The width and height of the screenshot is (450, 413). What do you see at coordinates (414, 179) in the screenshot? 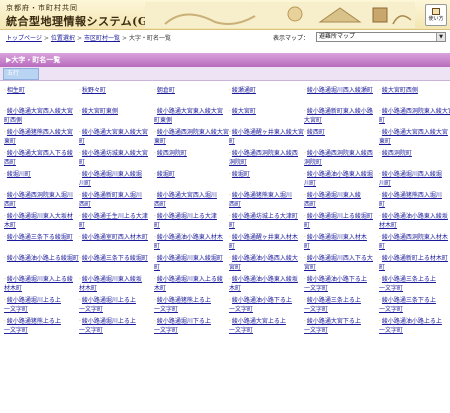
I see `town-link: ·綾小路通堀川西入綾堀 川町` at bounding box center [414, 179].